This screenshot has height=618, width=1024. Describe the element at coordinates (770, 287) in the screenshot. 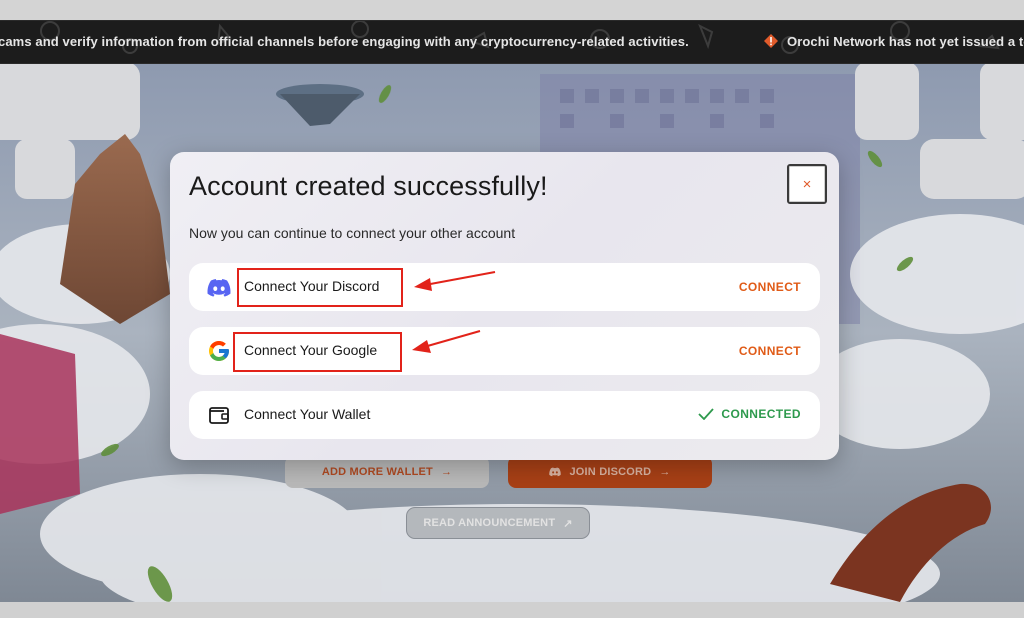

I see `connect-discord-button: CONNECT` at that location.